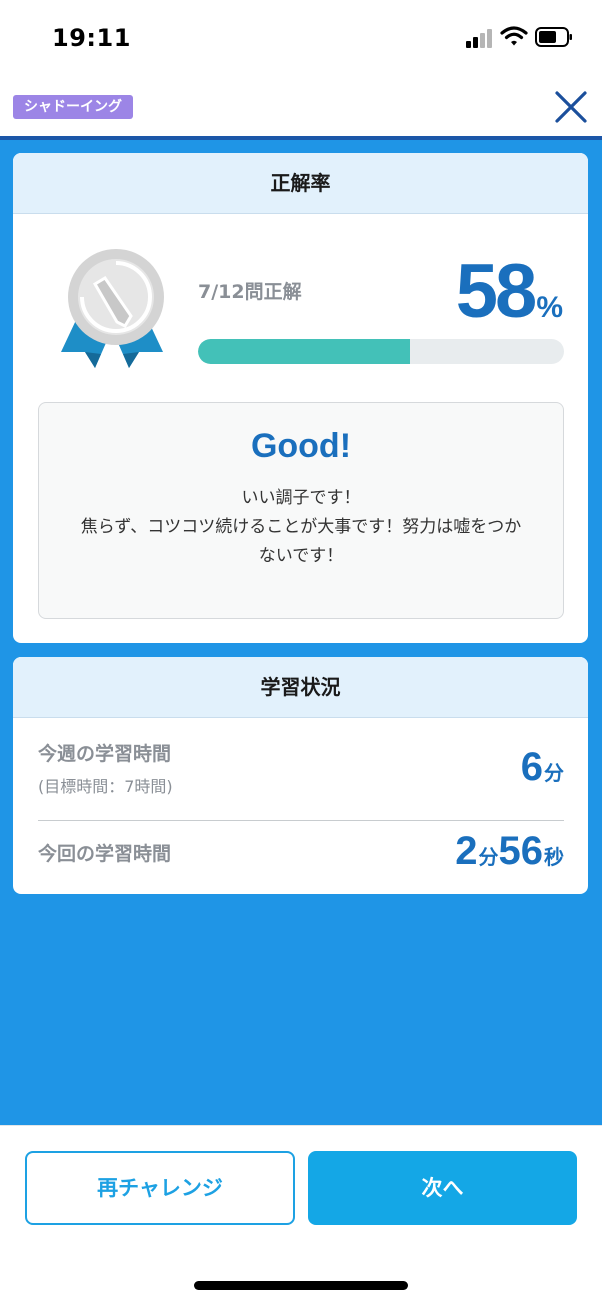 The image size is (602, 1302). I want to click on feedback-line: いい調子です！, so click(301, 498).